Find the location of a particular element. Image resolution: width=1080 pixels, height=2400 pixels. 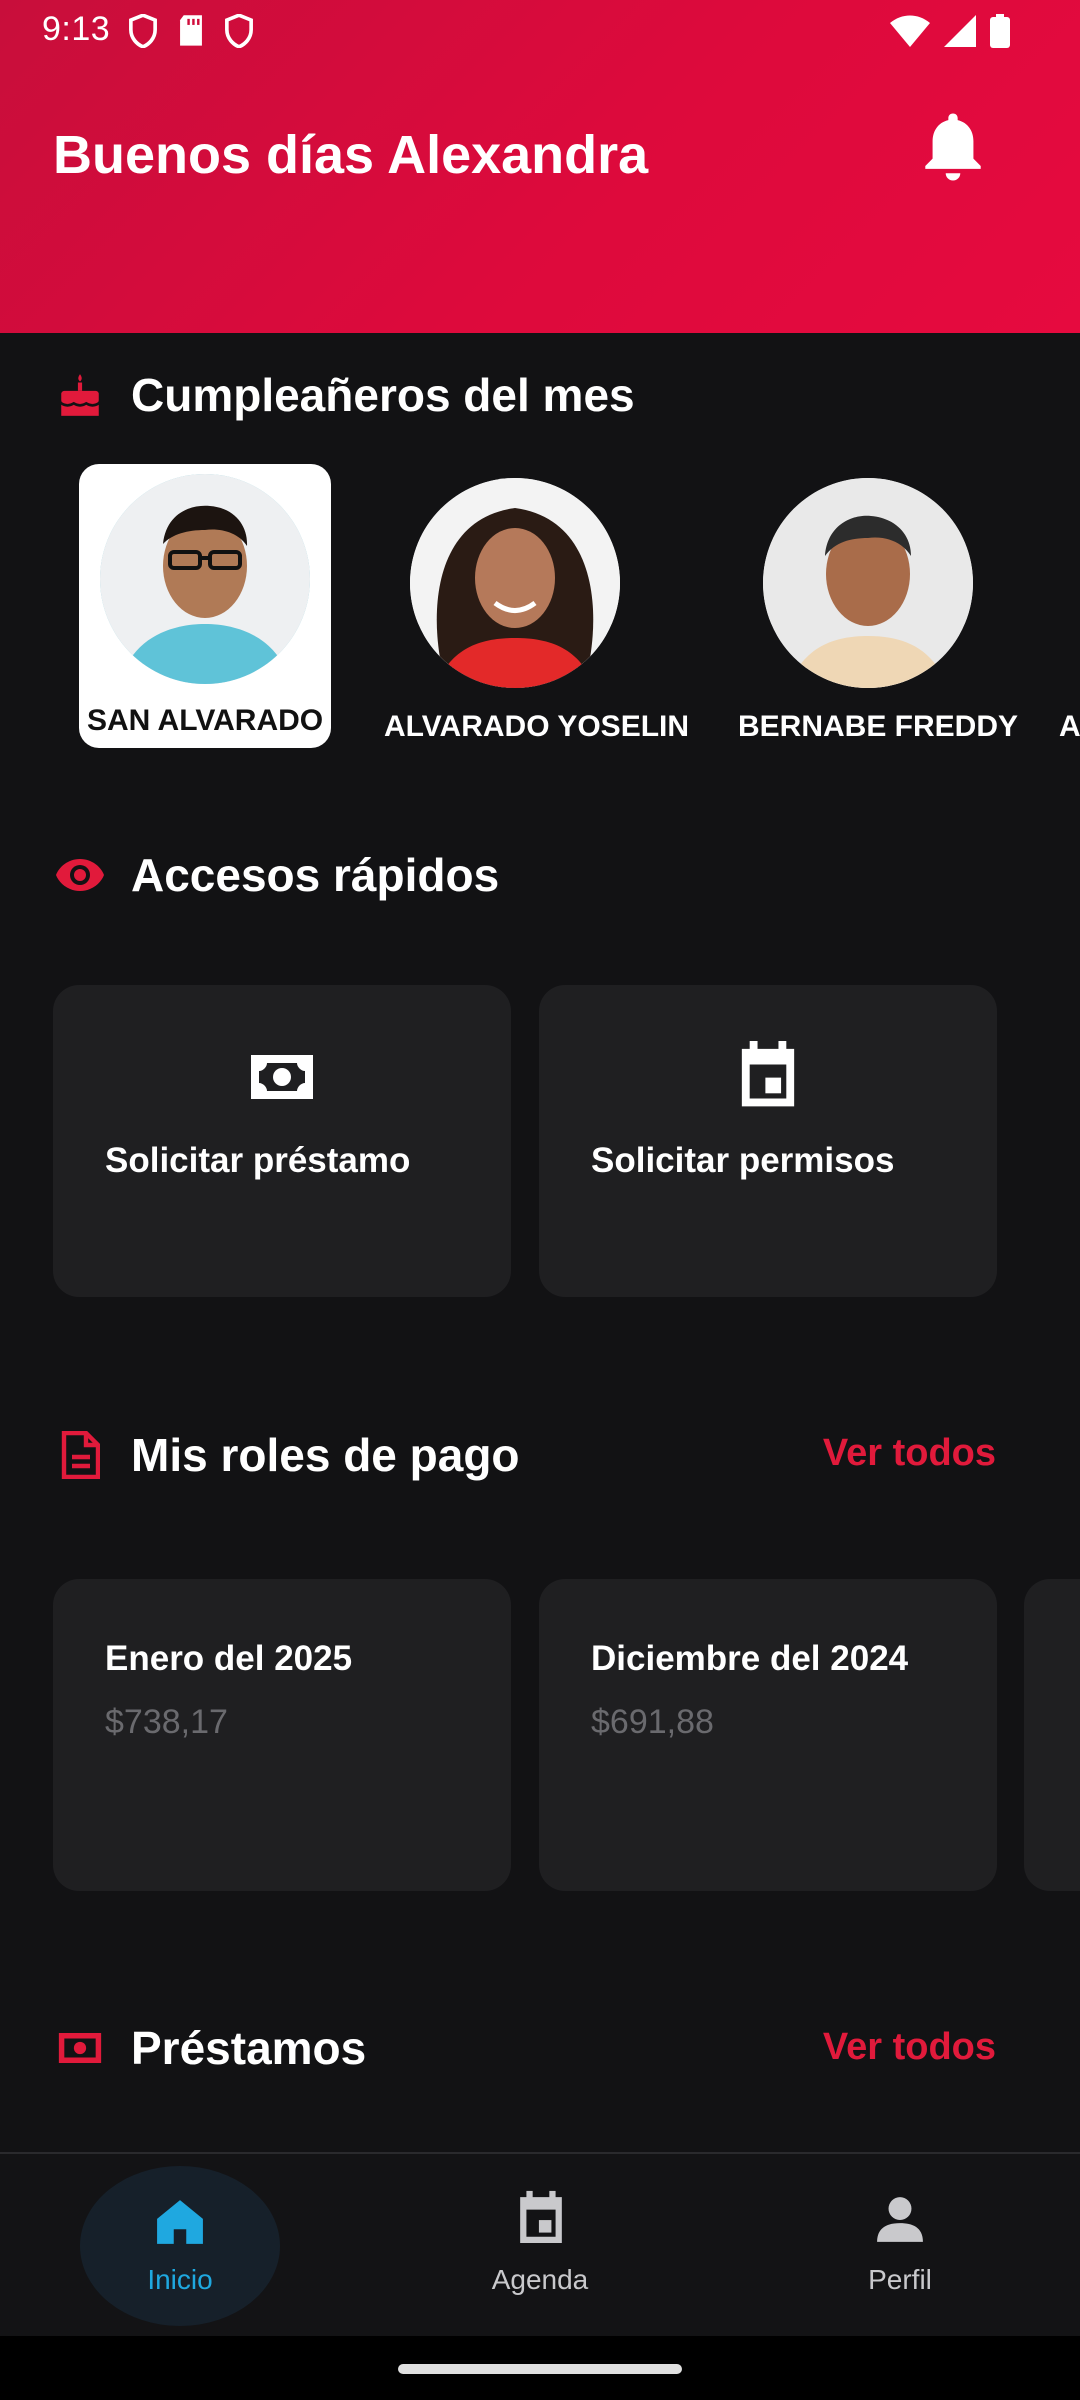

nav-label: Agenda is located at coordinates (540, 2279).